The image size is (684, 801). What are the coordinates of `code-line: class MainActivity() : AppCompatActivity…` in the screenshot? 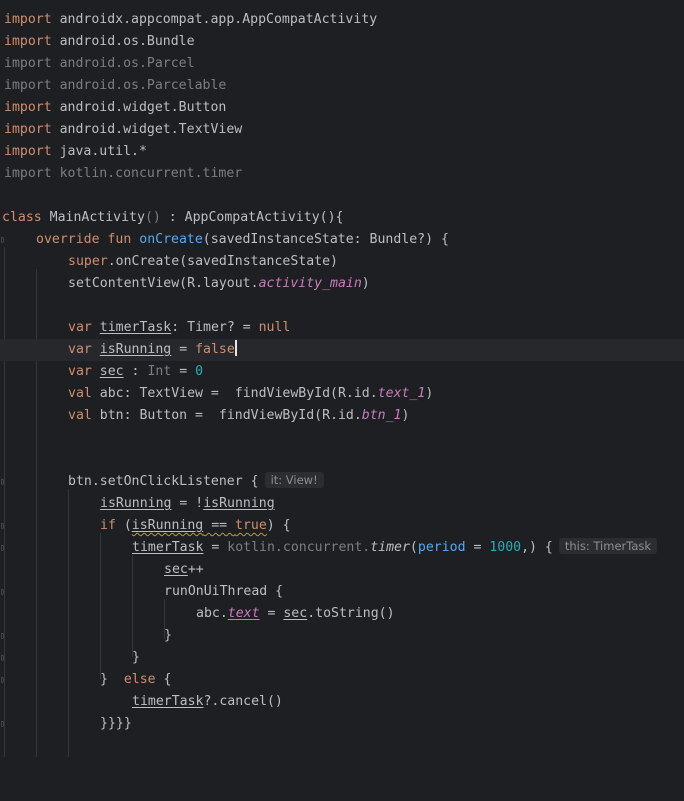 It's located at (342, 218).